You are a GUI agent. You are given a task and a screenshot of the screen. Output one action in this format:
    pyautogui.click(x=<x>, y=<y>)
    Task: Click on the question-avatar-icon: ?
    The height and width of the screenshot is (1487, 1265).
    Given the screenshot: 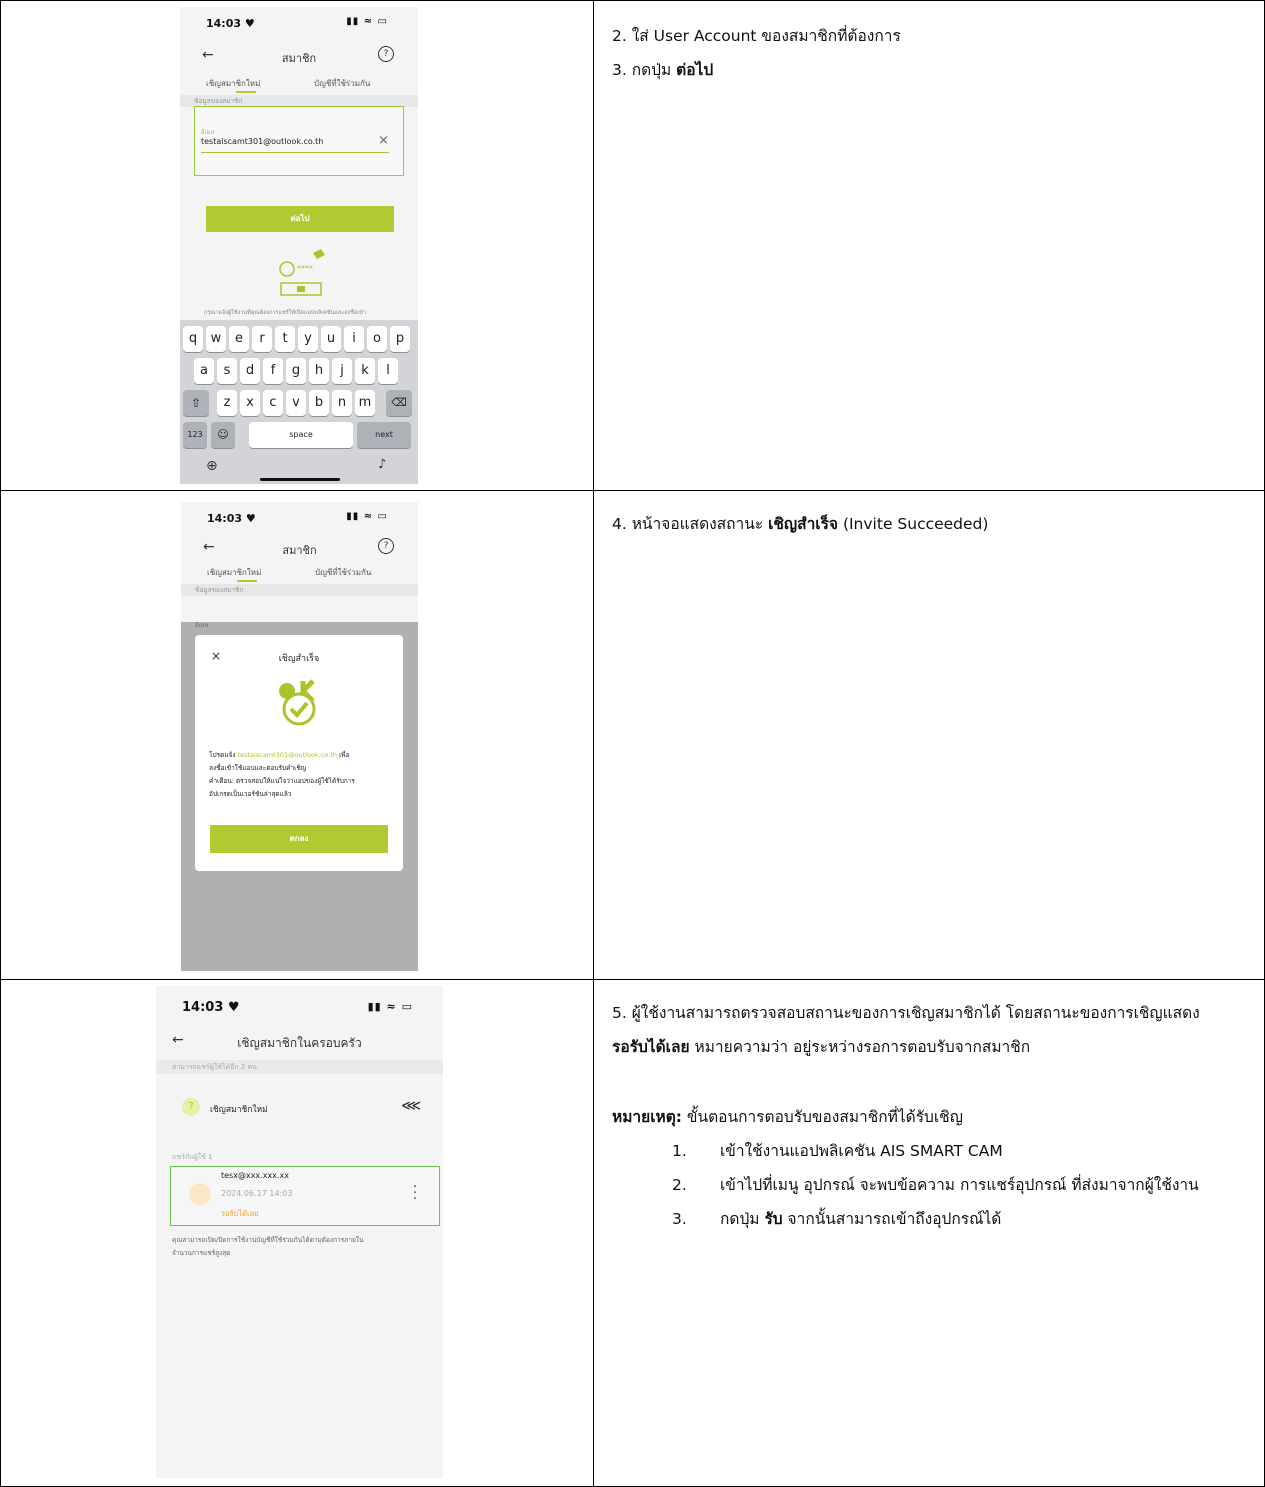 What is the action you would take?
    pyautogui.click(x=191, y=1107)
    